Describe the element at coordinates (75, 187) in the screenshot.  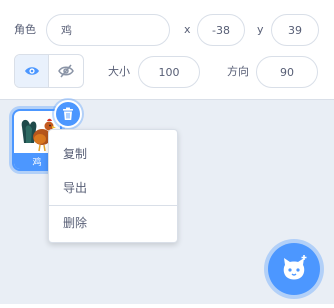
I see `menu-item-label: 导出` at that location.